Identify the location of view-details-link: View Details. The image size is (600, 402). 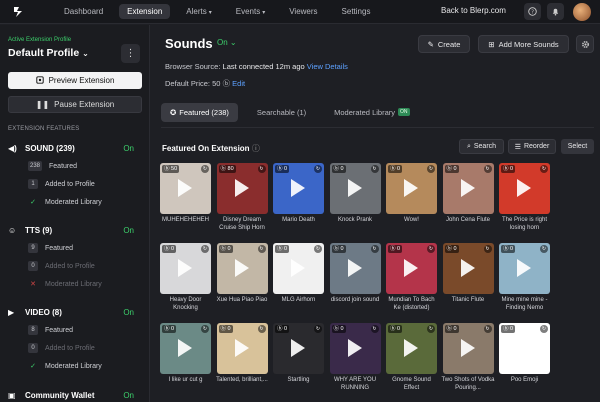
(327, 66).